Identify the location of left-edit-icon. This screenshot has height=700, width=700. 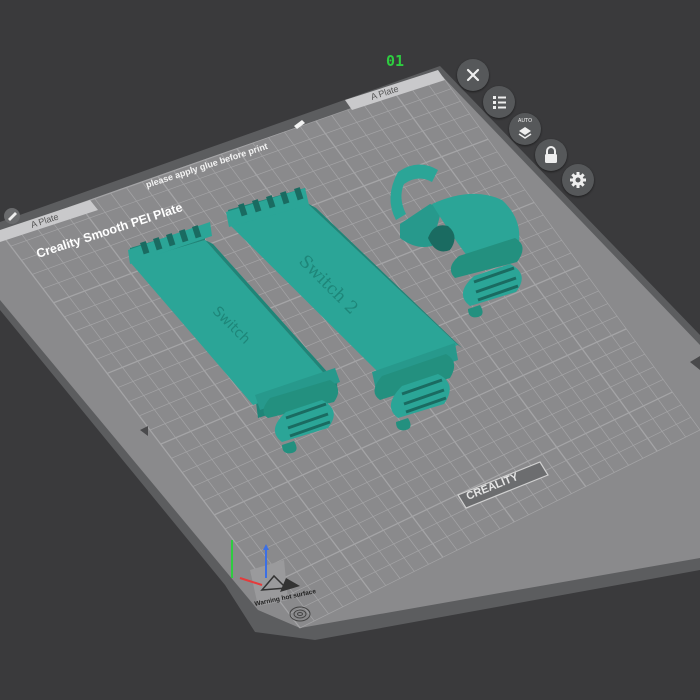
(12, 216).